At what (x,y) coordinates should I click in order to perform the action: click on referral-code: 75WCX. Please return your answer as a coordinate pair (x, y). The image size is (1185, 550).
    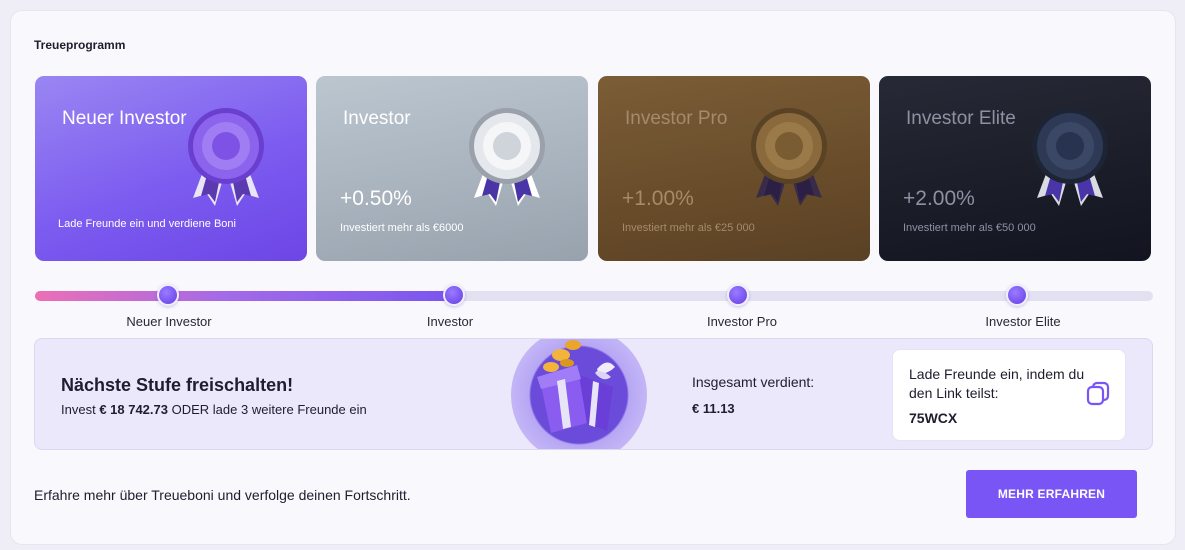
    Looking at the image, I should click on (933, 418).